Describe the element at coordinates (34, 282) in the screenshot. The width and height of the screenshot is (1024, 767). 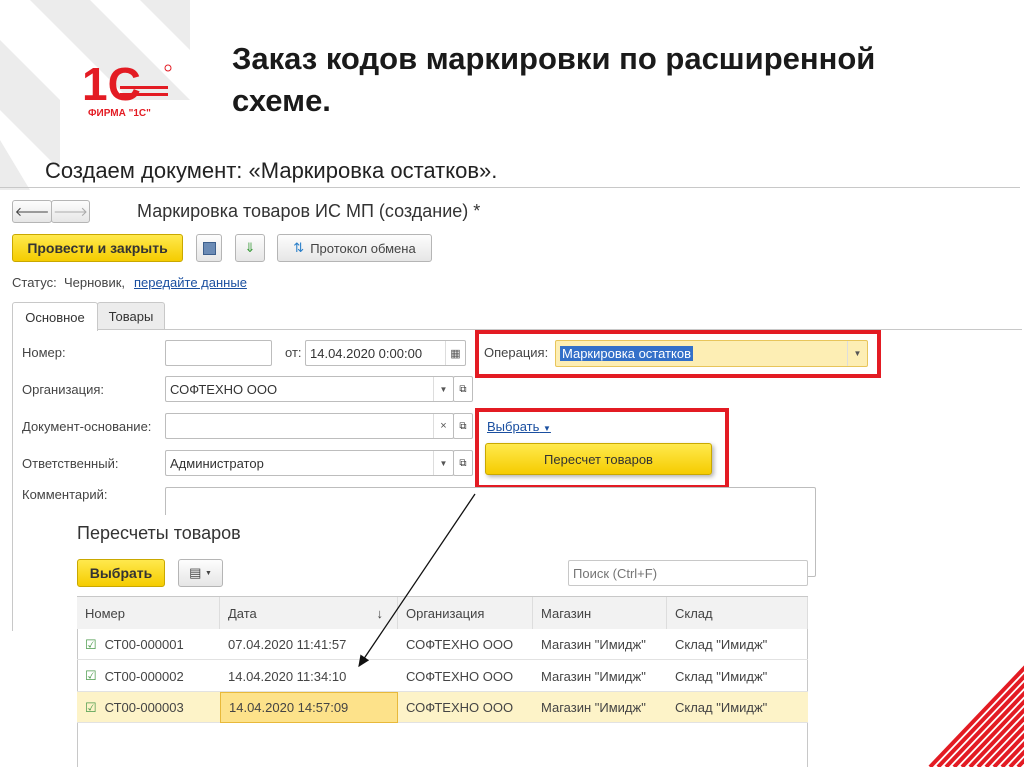
I see `status-label: Статус:` at that location.